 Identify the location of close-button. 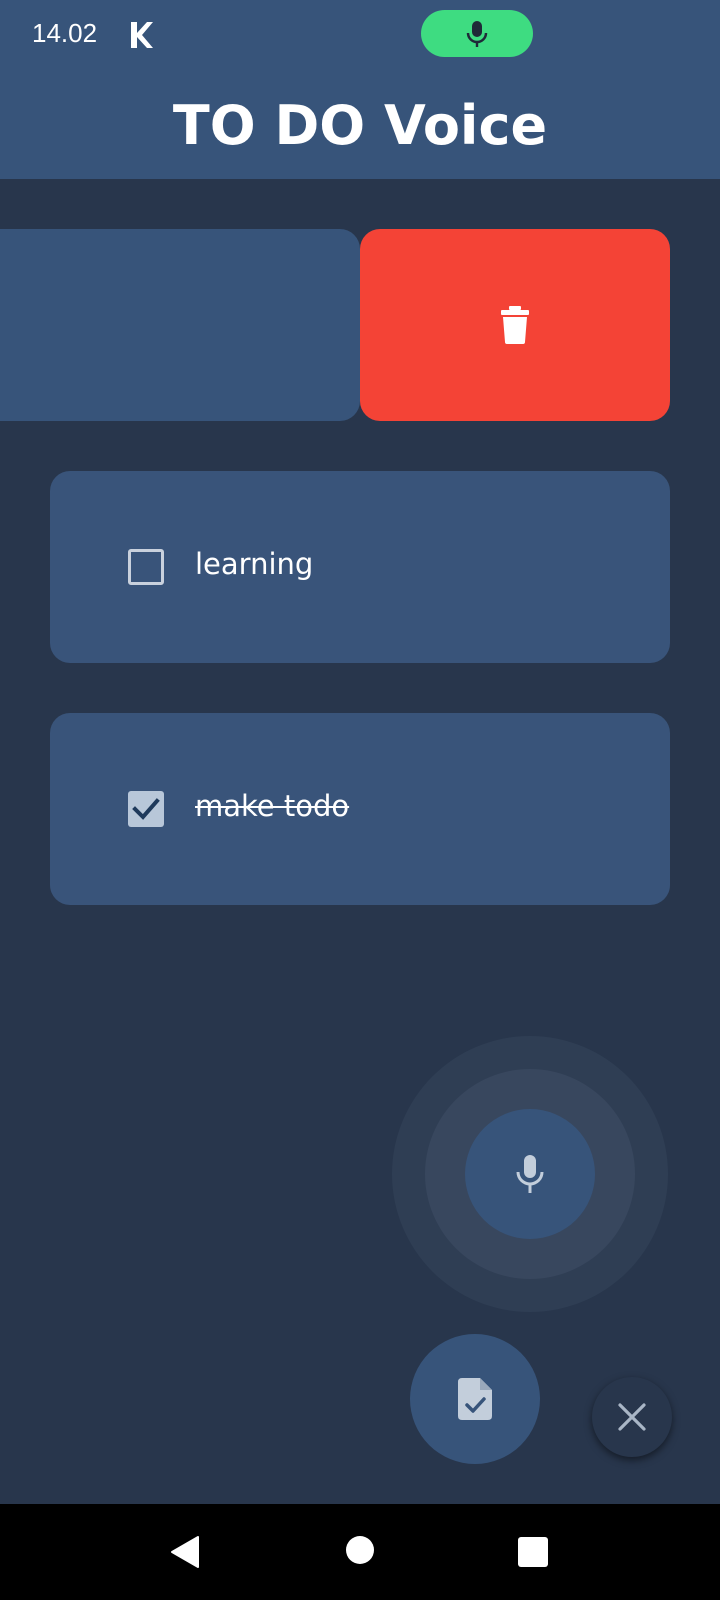
(632, 1417).